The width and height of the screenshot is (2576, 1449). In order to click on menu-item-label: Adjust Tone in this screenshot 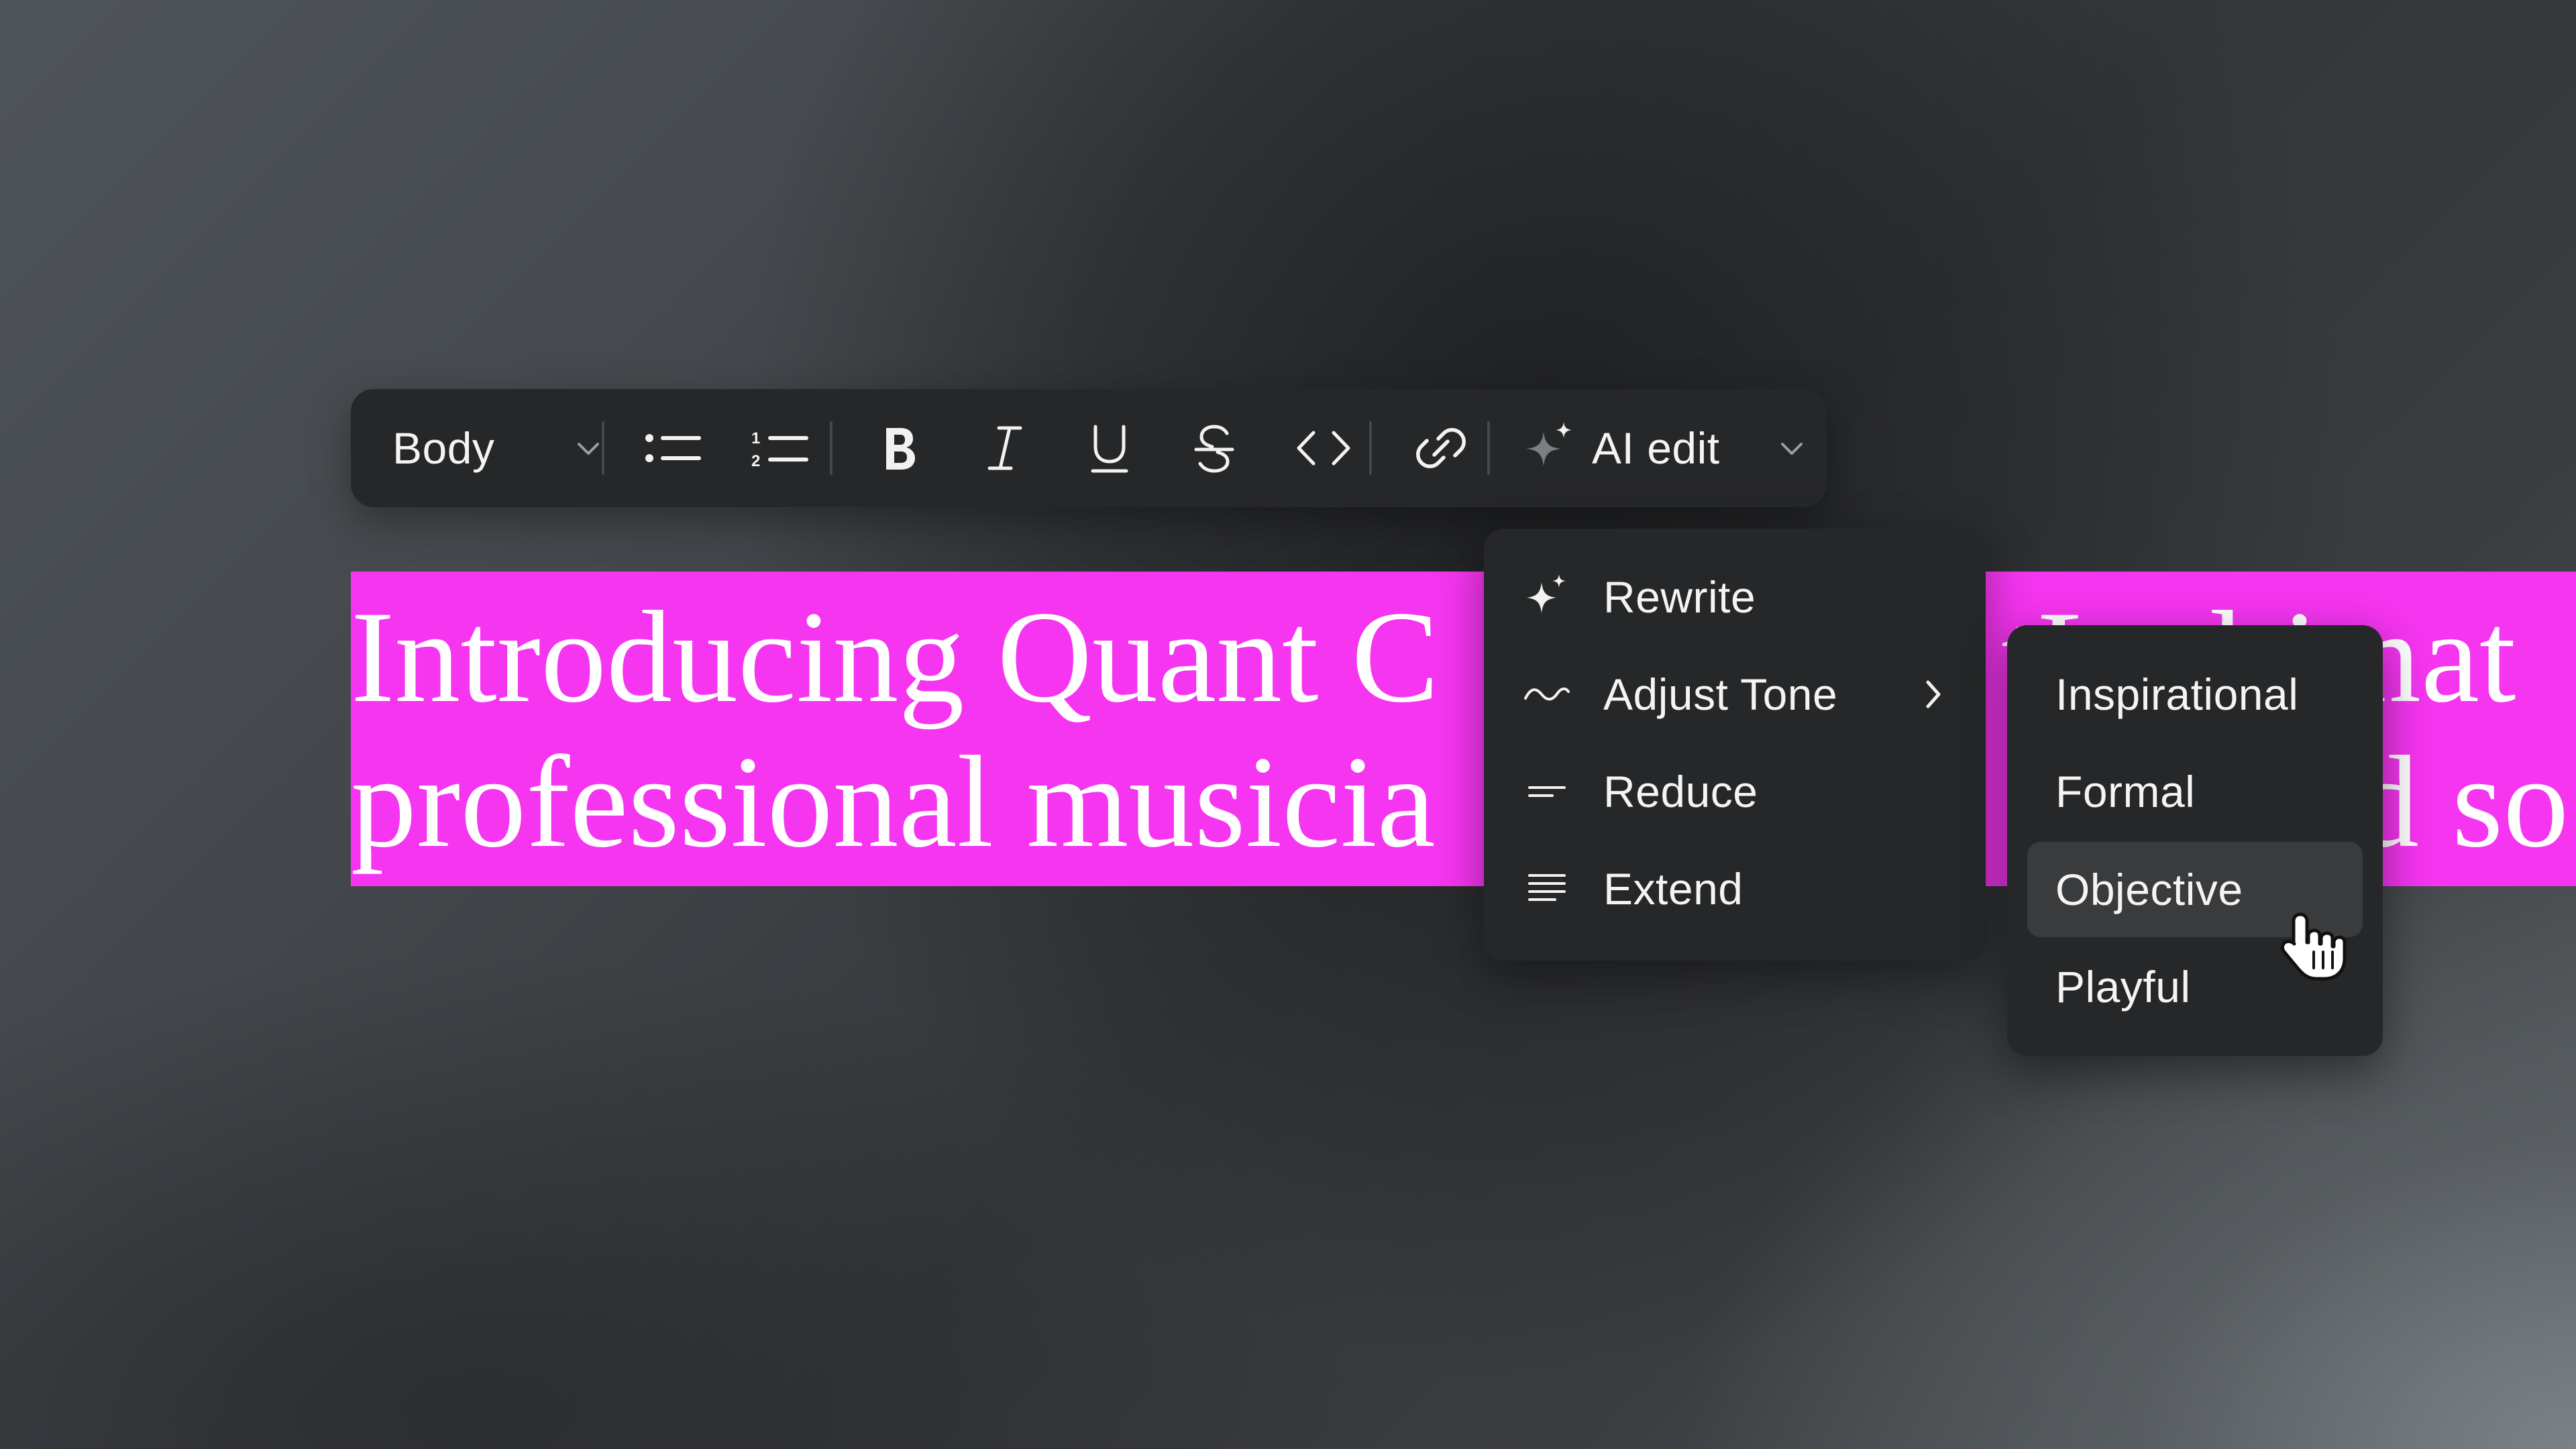, I will do `click(1720, 694)`.